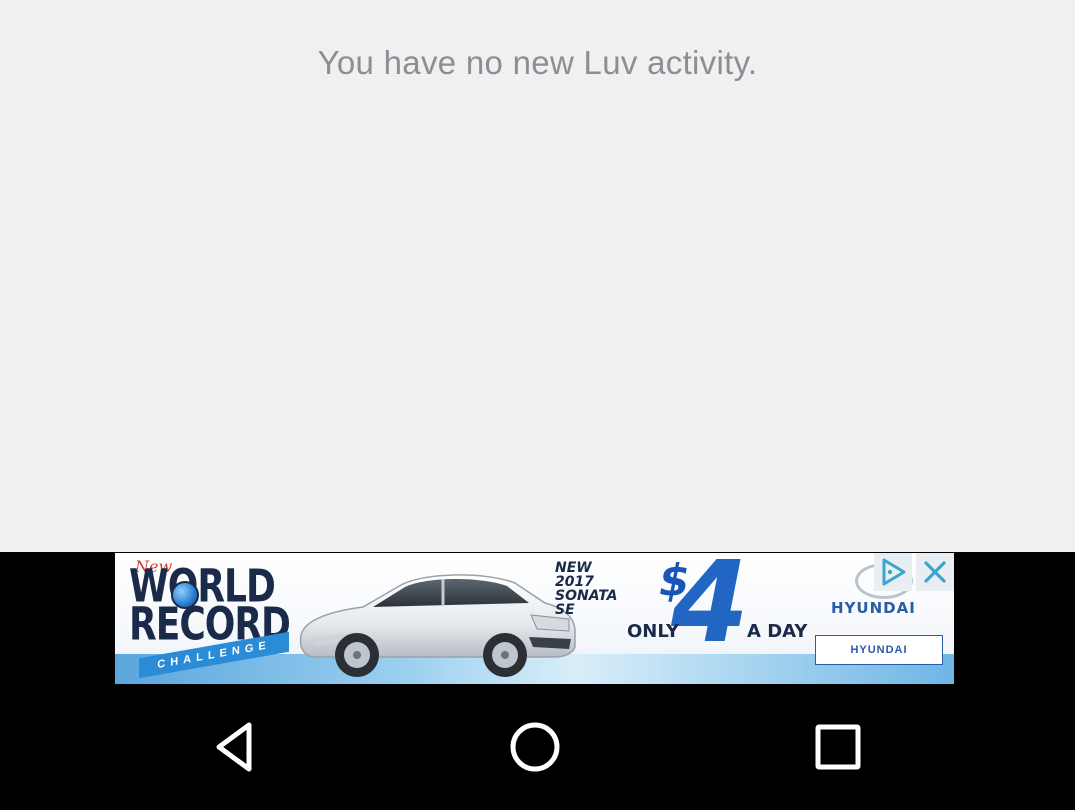  I want to click on recents-icon, so click(838, 747).